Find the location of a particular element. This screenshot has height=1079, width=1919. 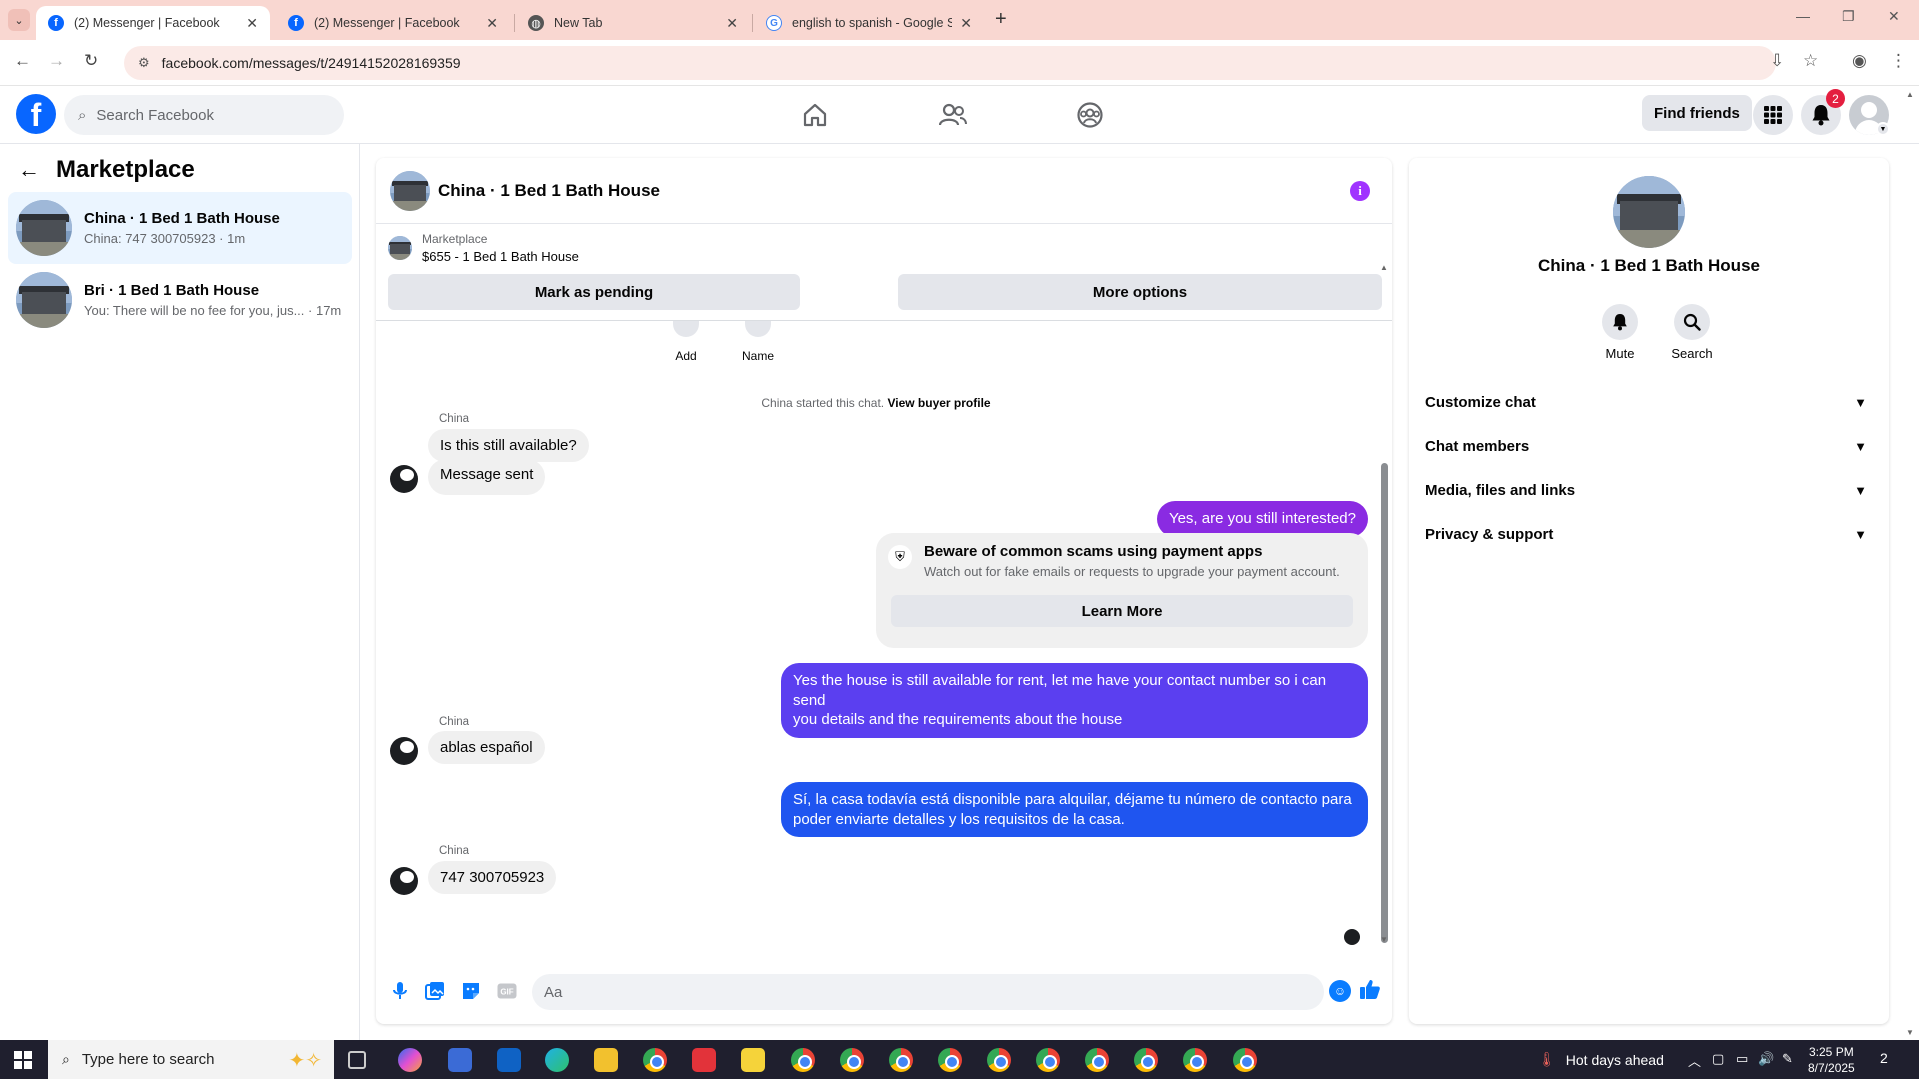

scroll-up-icon: ▲ is located at coordinates (1384, 267).